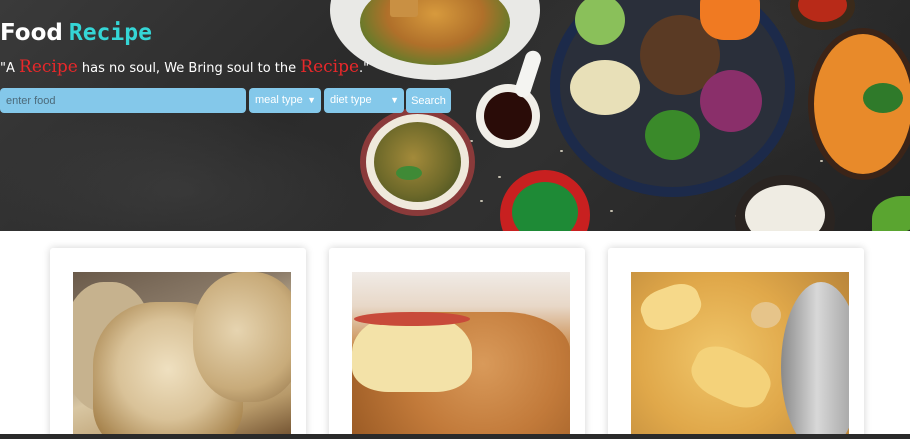 The width and height of the screenshot is (910, 439). What do you see at coordinates (330, 67) in the screenshot?
I see `tagline-highlight-2: Recipe` at bounding box center [330, 67].